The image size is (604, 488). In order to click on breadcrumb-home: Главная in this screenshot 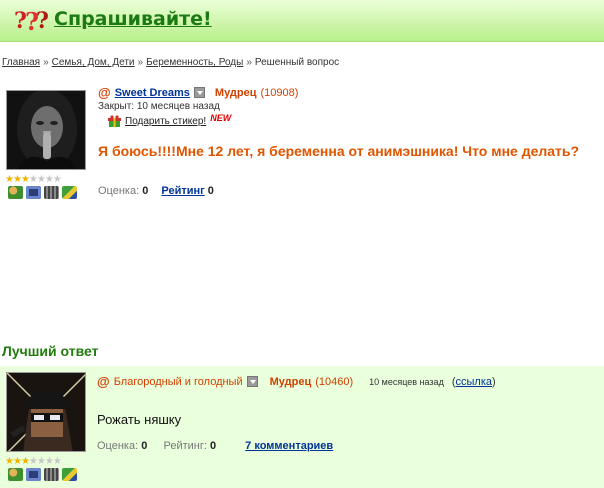, I will do `click(21, 62)`.